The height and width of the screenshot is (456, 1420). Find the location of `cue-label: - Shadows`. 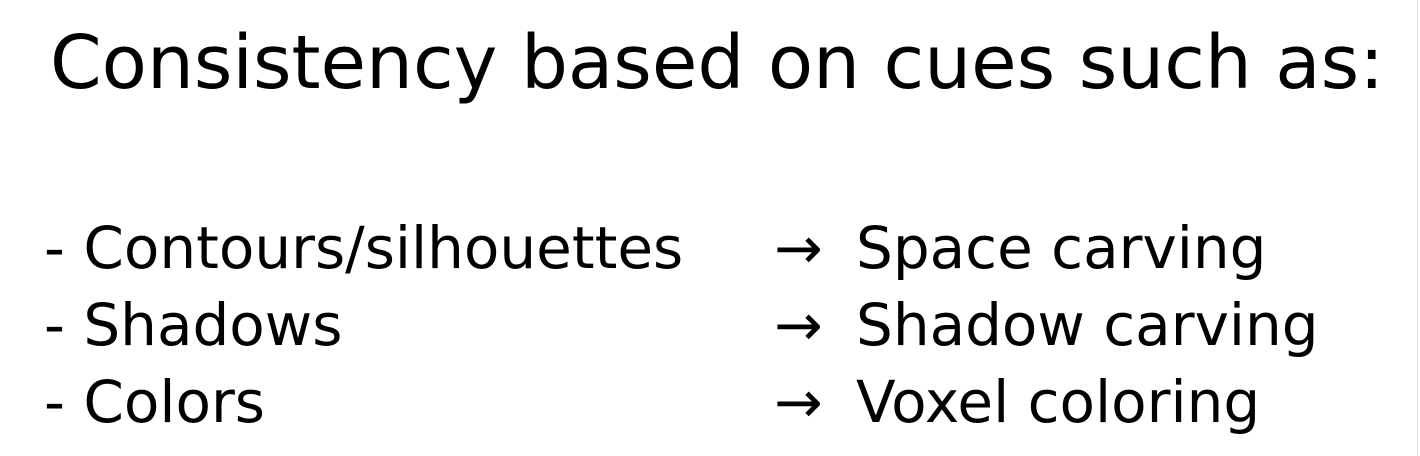

cue-label: - Shadows is located at coordinates (193, 325).